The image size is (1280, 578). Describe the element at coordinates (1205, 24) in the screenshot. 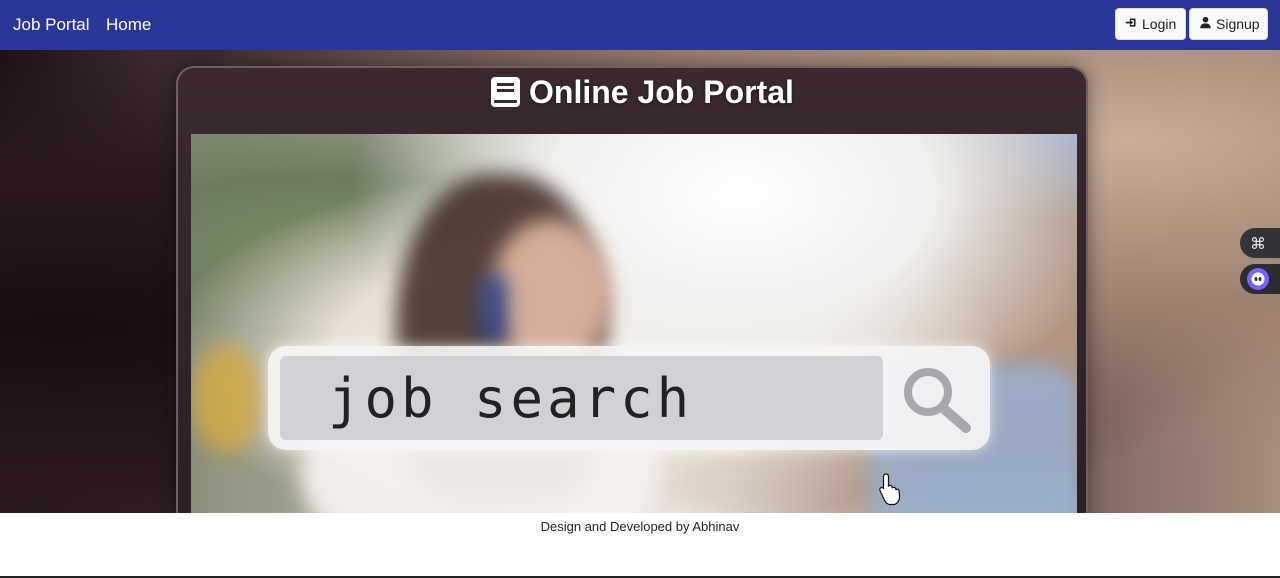

I see `user-icon` at that location.